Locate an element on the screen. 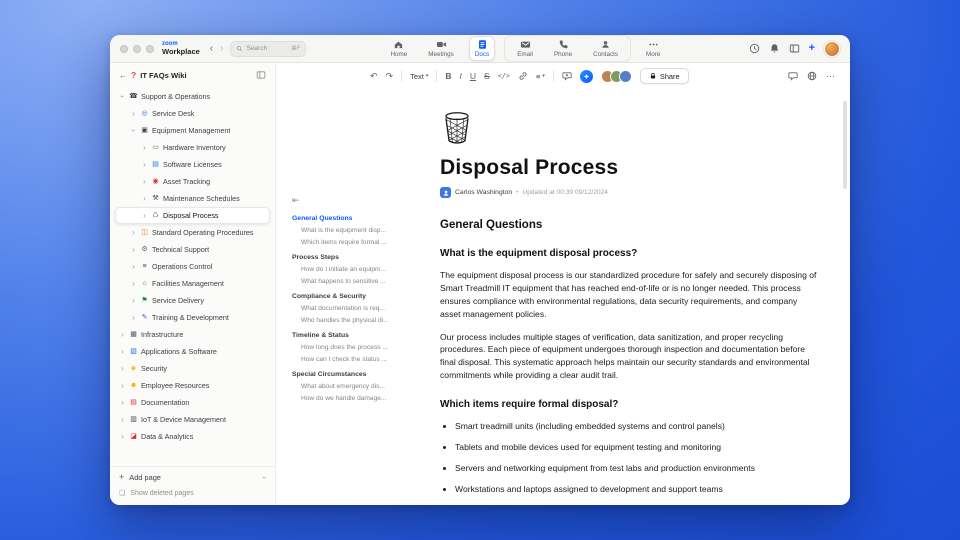  notifications-button is located at coordinates (774, 48).